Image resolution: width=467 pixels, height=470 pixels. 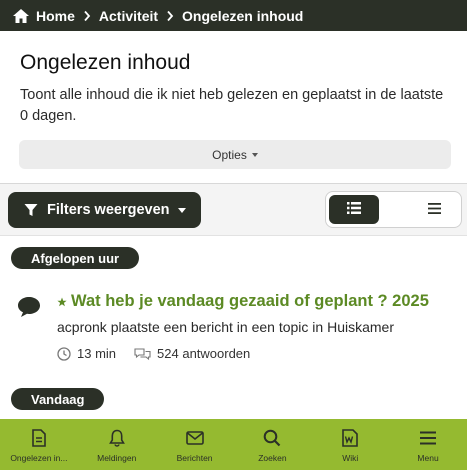 I want to click on toolbar: Filters weergeven, so click(x=233, y=210).